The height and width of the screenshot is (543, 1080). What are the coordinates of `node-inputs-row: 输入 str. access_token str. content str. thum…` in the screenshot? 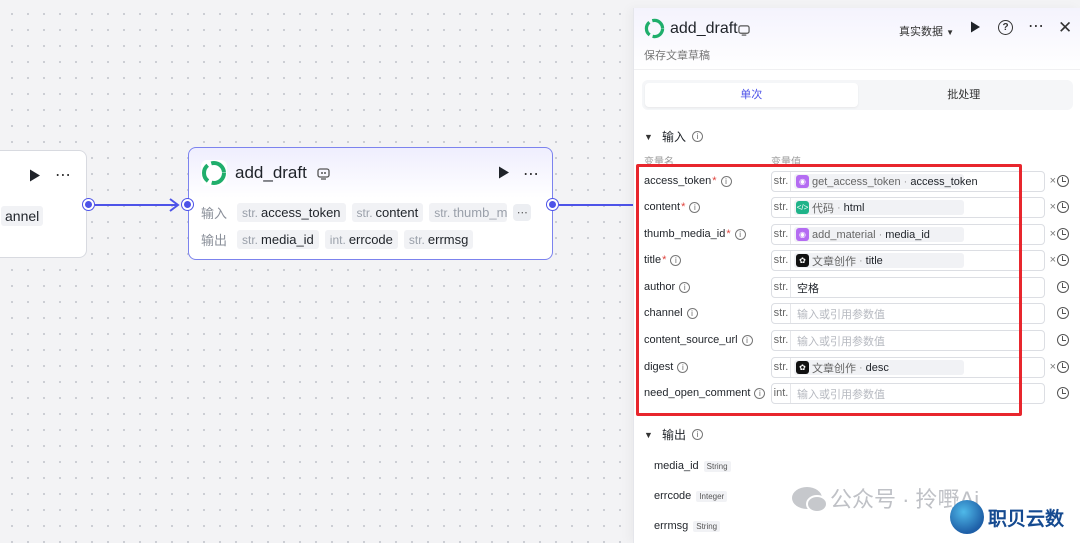 It's located at (366, 212).